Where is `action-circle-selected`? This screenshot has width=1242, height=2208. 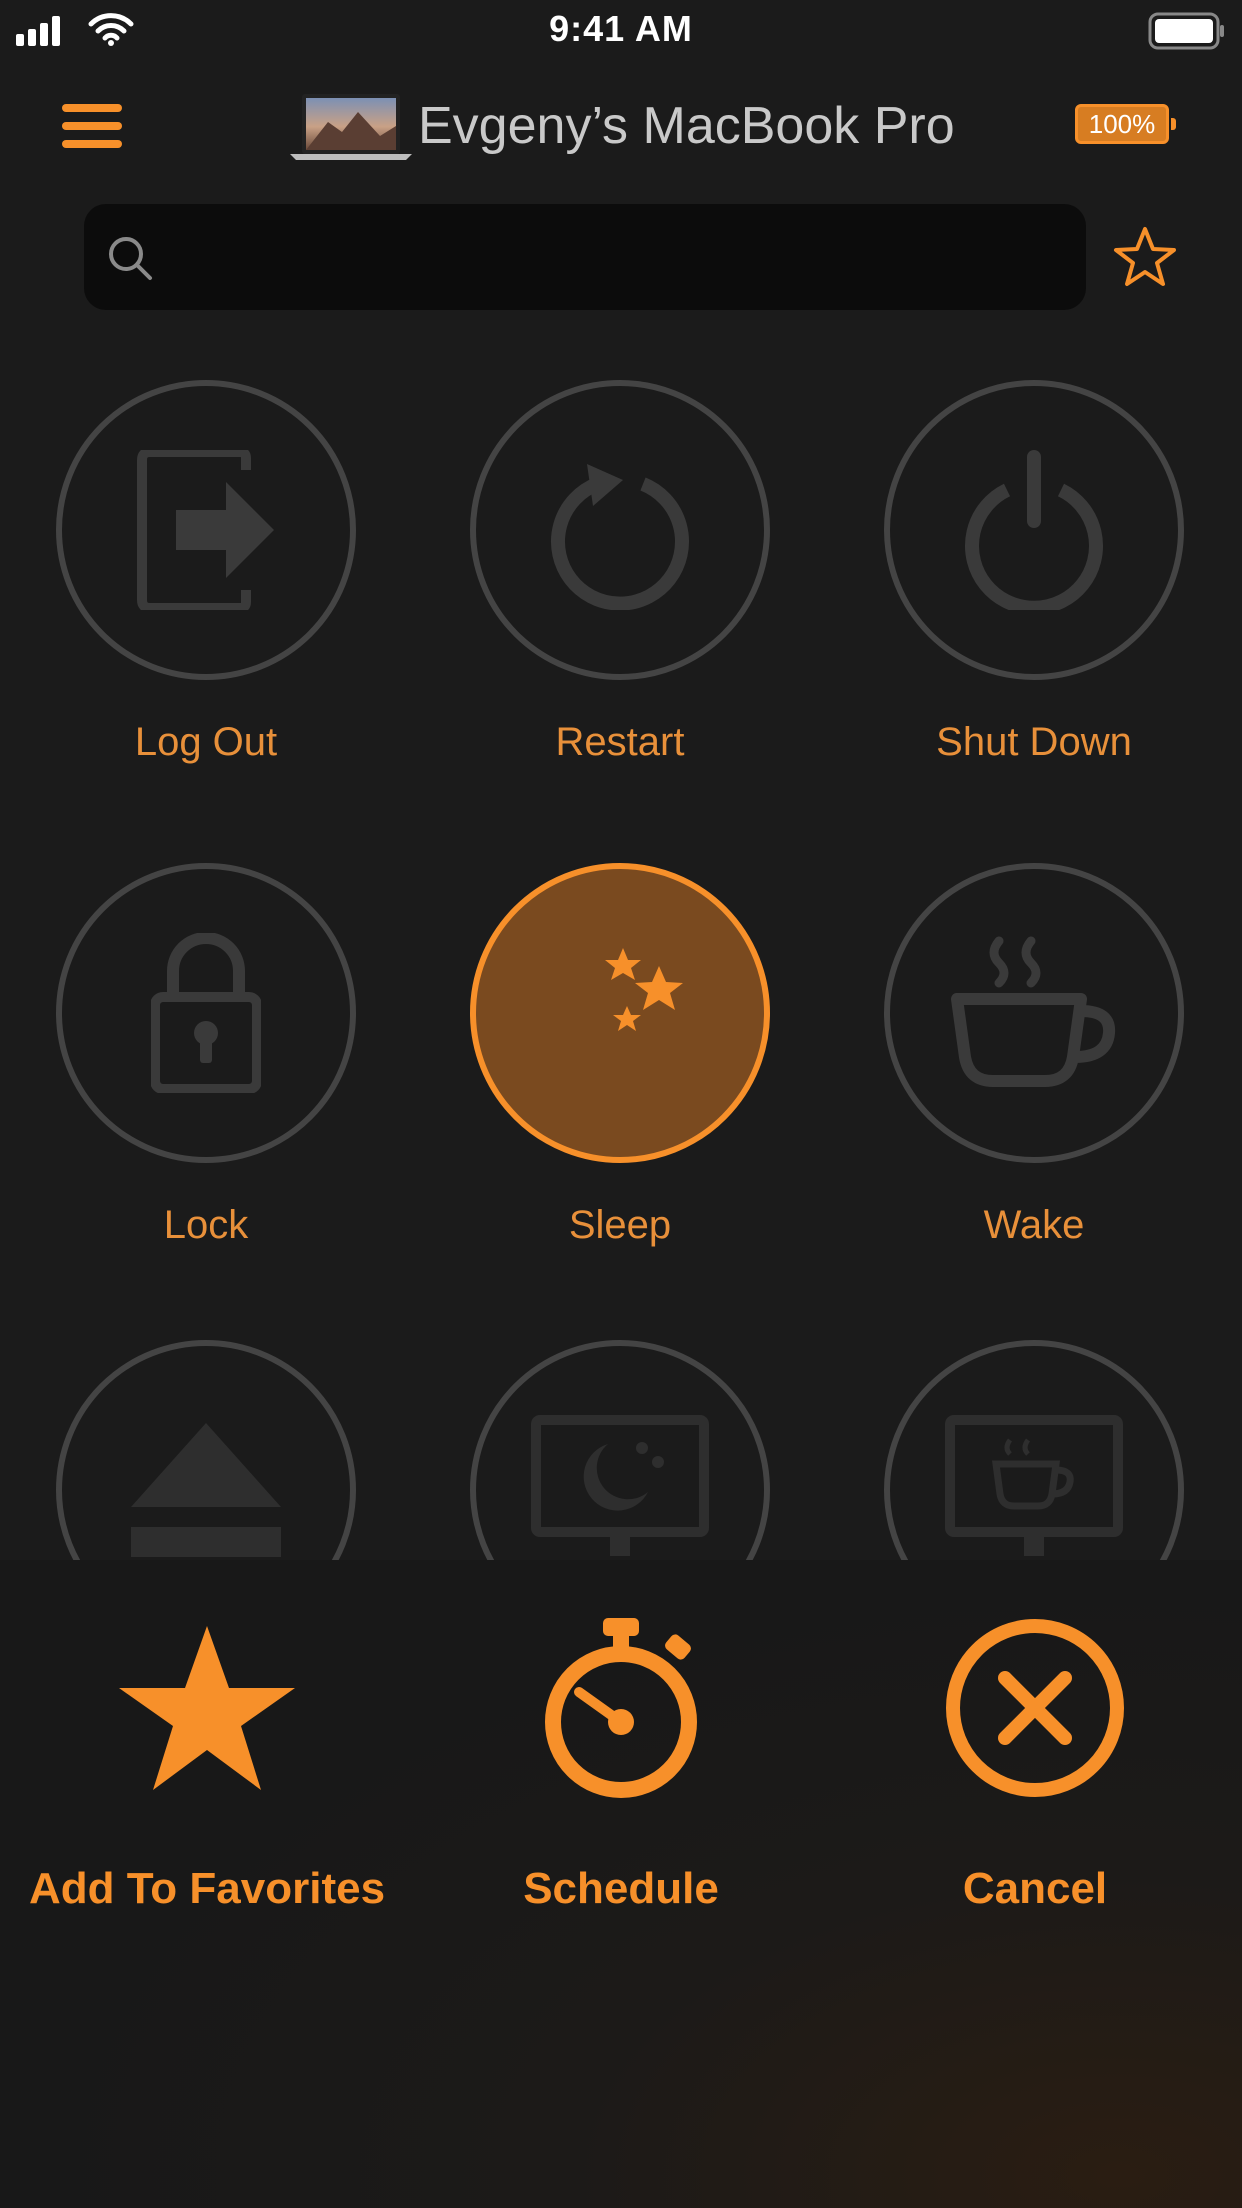 action-circle-selected is located at coordinates (620, 1013).